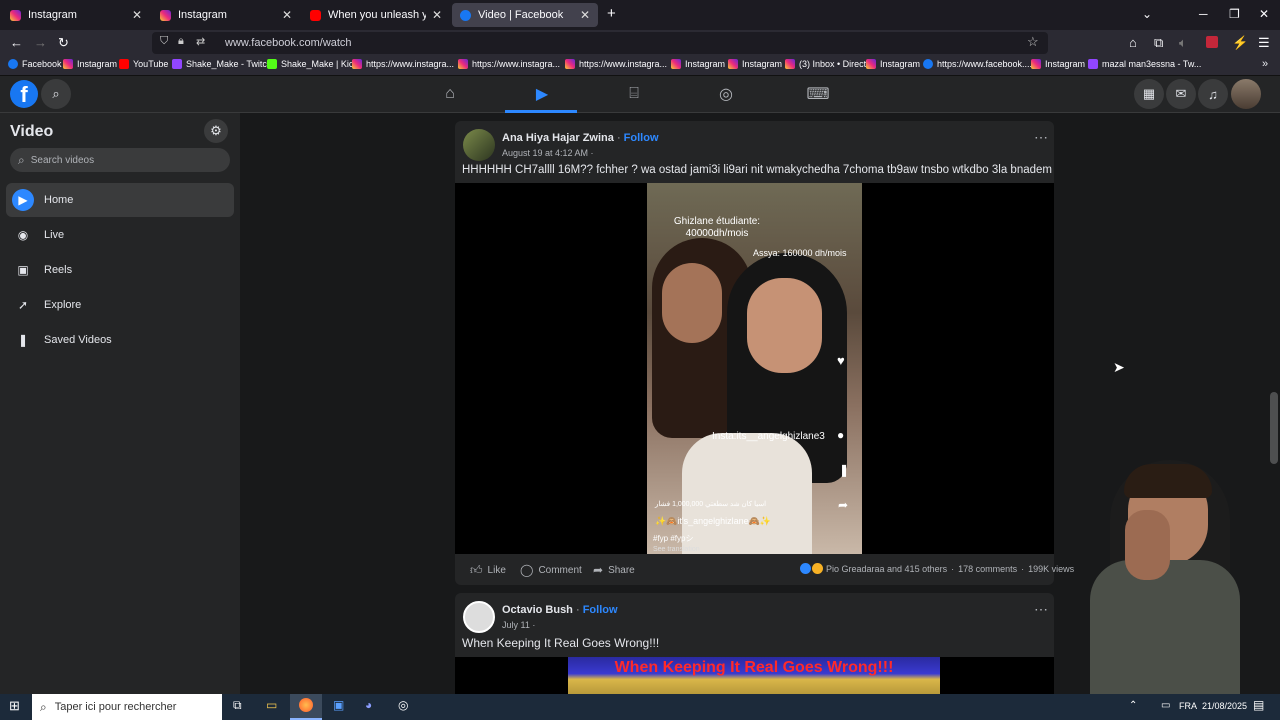 The height and width of the screenshot is (720, 1280). What do you see at coordinates (1133, 705) in the screenshot?
I see `tray-arrow-icon: ⌃` at bounding box center [1133, 705].